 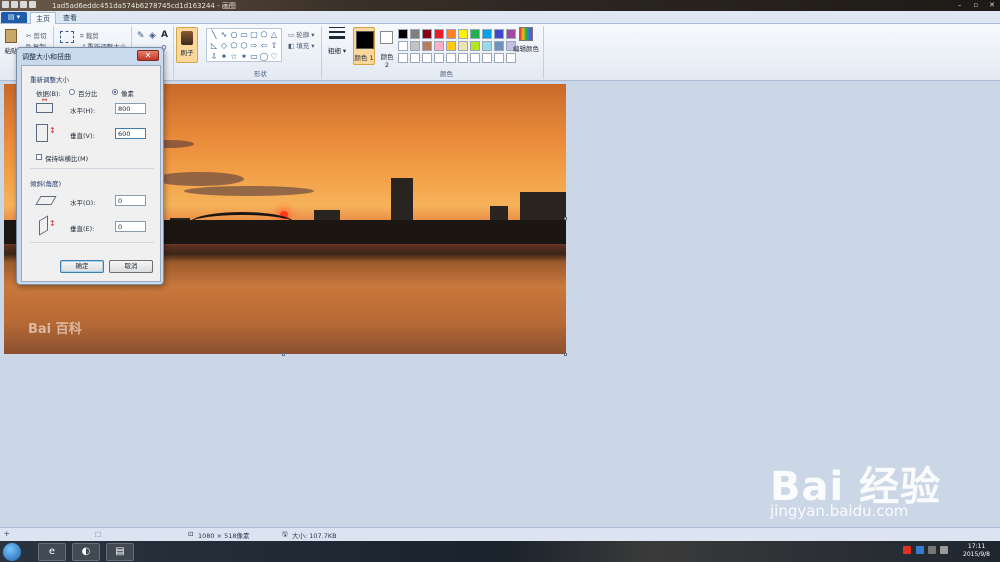 What do you see at coordinates (115, 92) in the screenshot?
I see `pixels-radio` at bounding box center [115, 92].